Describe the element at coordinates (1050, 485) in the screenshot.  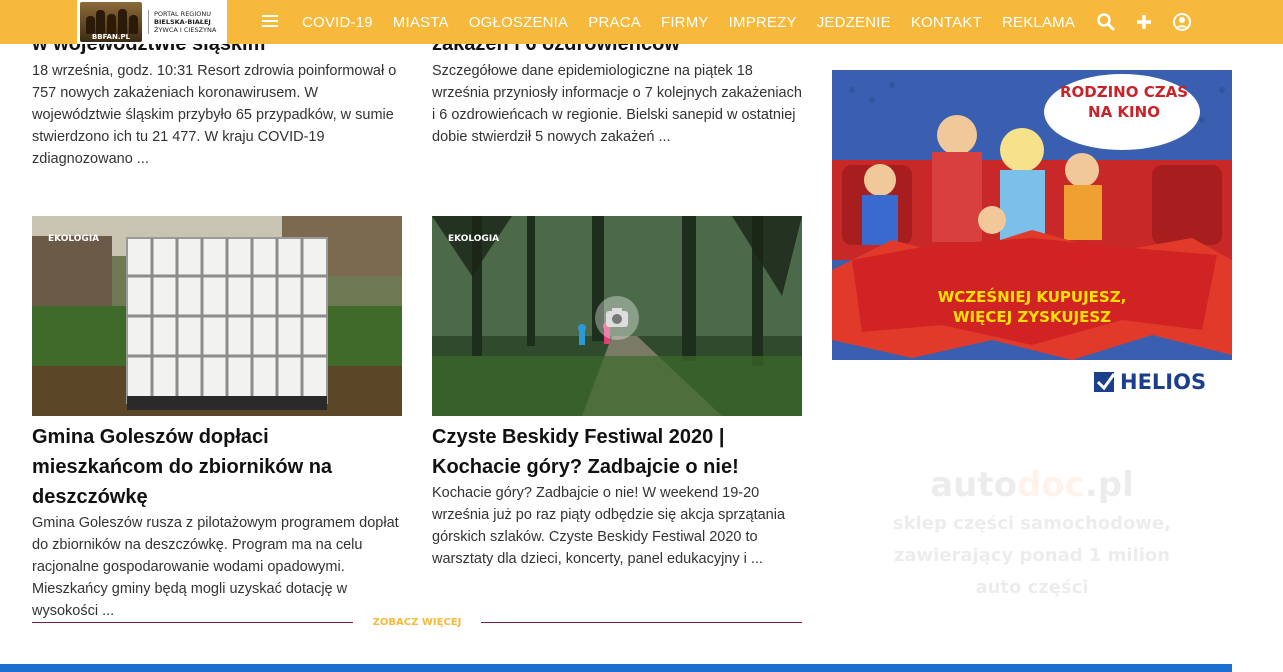
I see `autodoc-brand-b: doc` at that location.